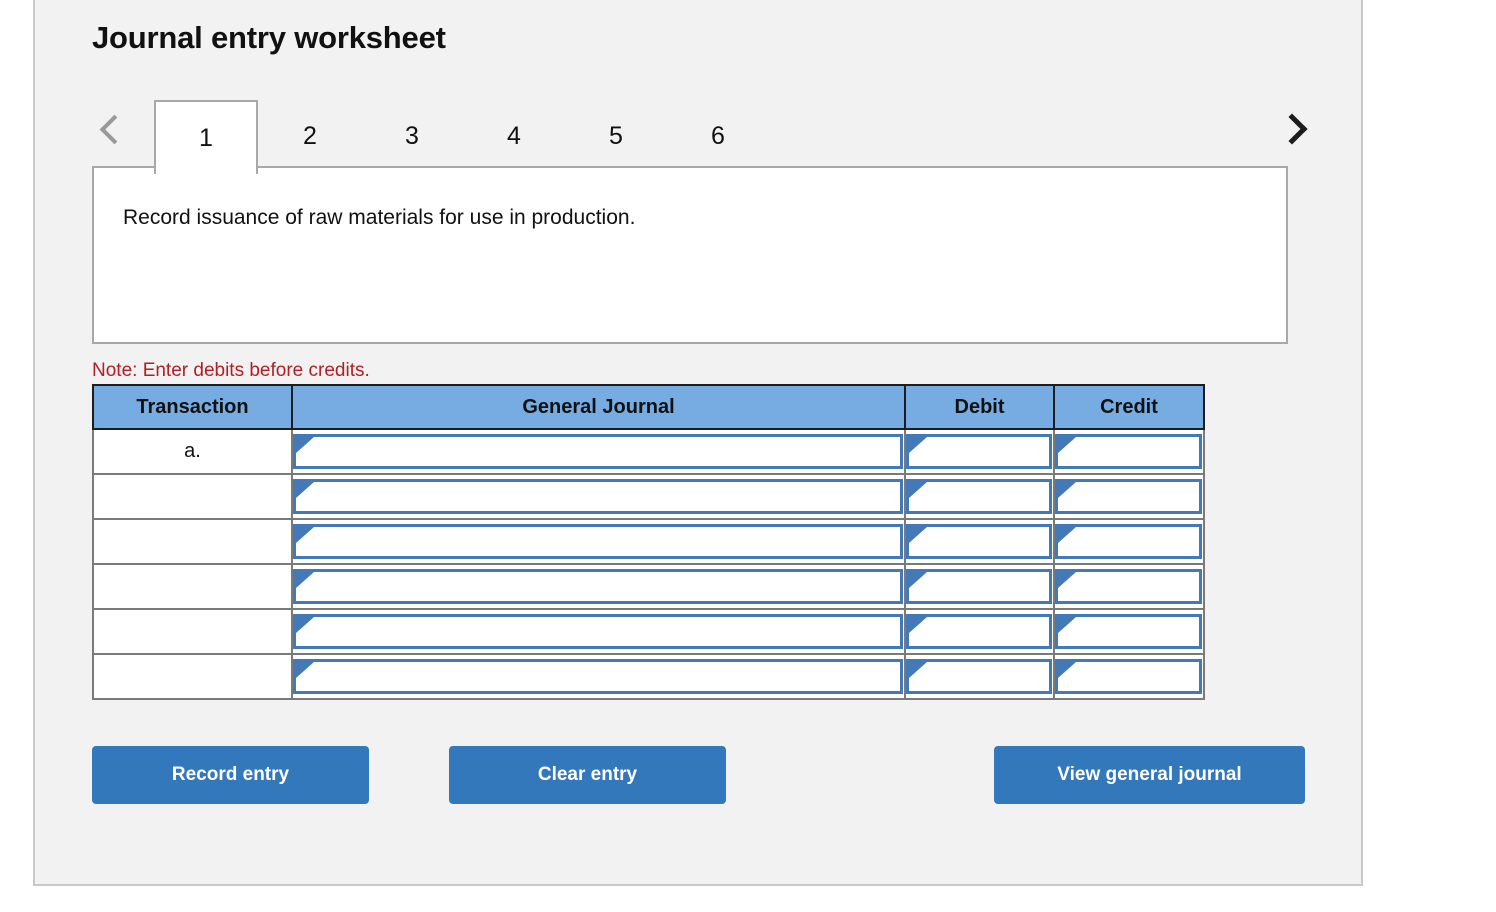 This screenshot has width=1496, height=912. I want to click on tab-5-label: 5, so click(616, 135).